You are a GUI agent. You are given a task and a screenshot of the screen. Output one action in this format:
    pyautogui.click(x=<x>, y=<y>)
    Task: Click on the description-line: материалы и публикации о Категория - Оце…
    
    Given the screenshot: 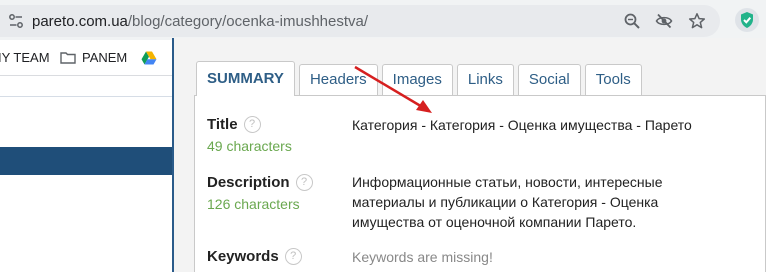 What is the action you would take?
    pyautogui.click(x=505, y=202)
    